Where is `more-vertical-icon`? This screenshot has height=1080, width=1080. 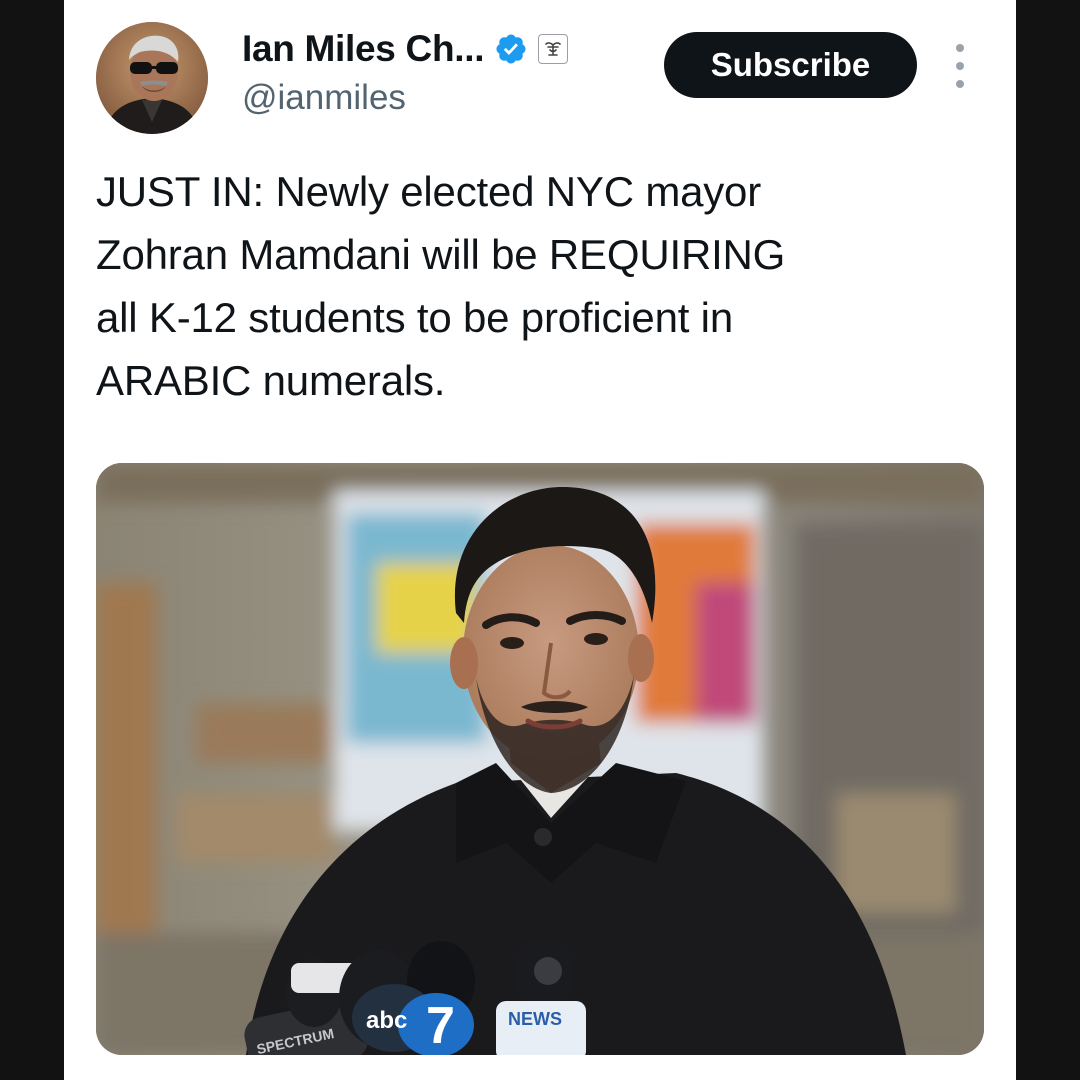
more-vertical-icon is located at coordinates (960, 66).